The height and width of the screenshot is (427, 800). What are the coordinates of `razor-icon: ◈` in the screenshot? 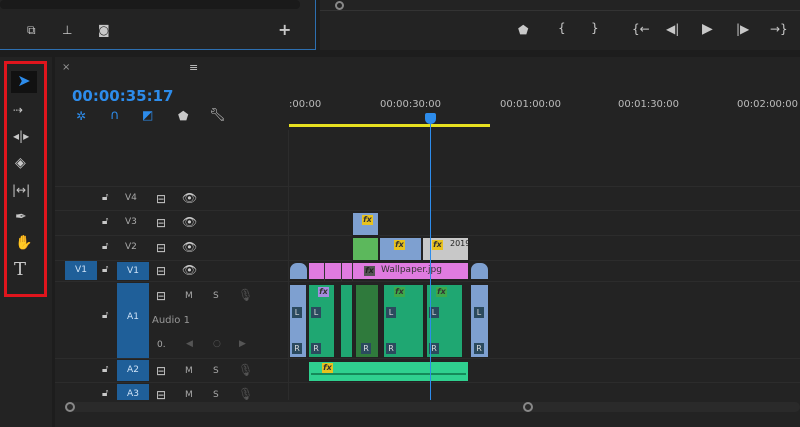 It's located at (20, 163).